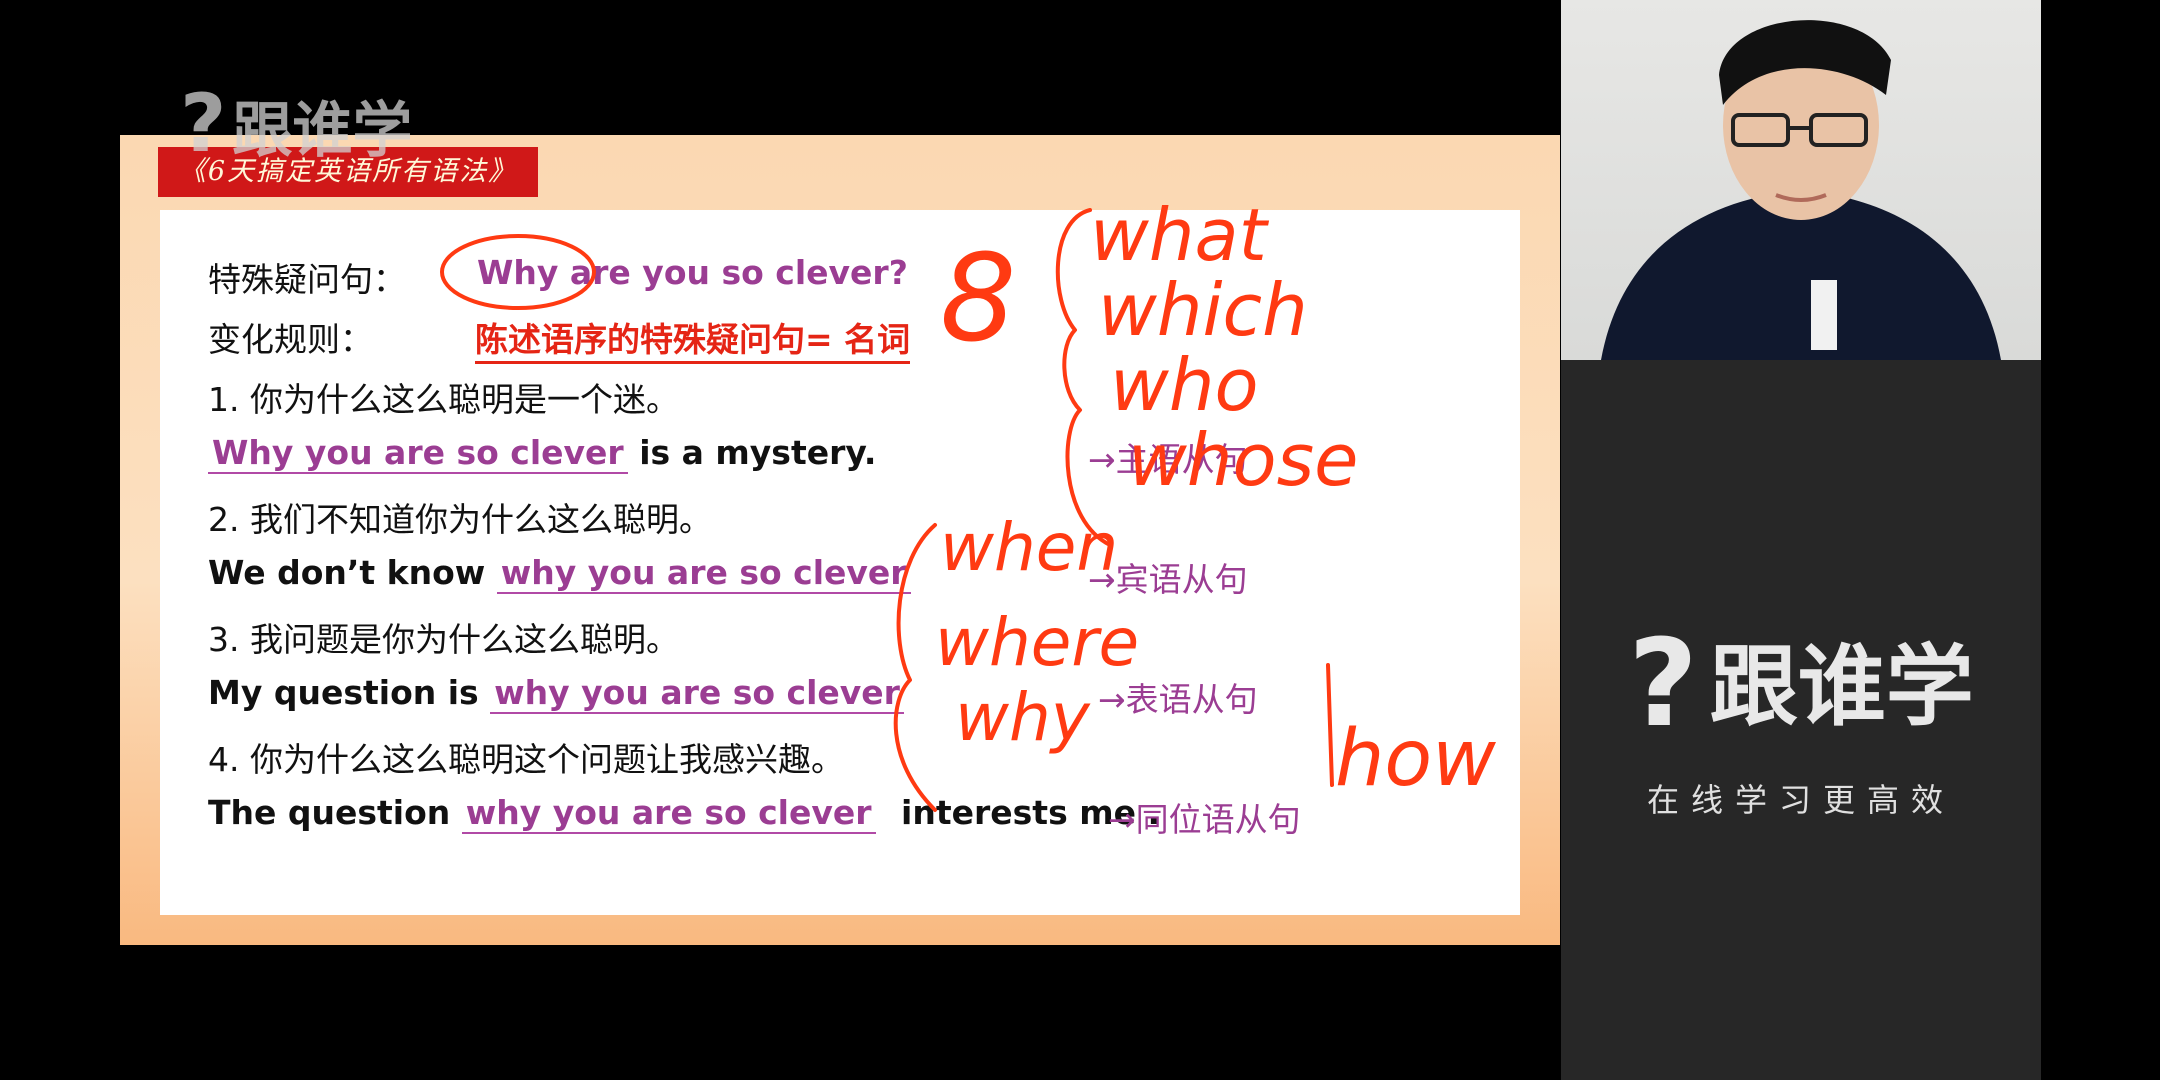  Describe the element at coordinates (1203, 310) in the screenshot. I see `wh-word-which: which` at that location.